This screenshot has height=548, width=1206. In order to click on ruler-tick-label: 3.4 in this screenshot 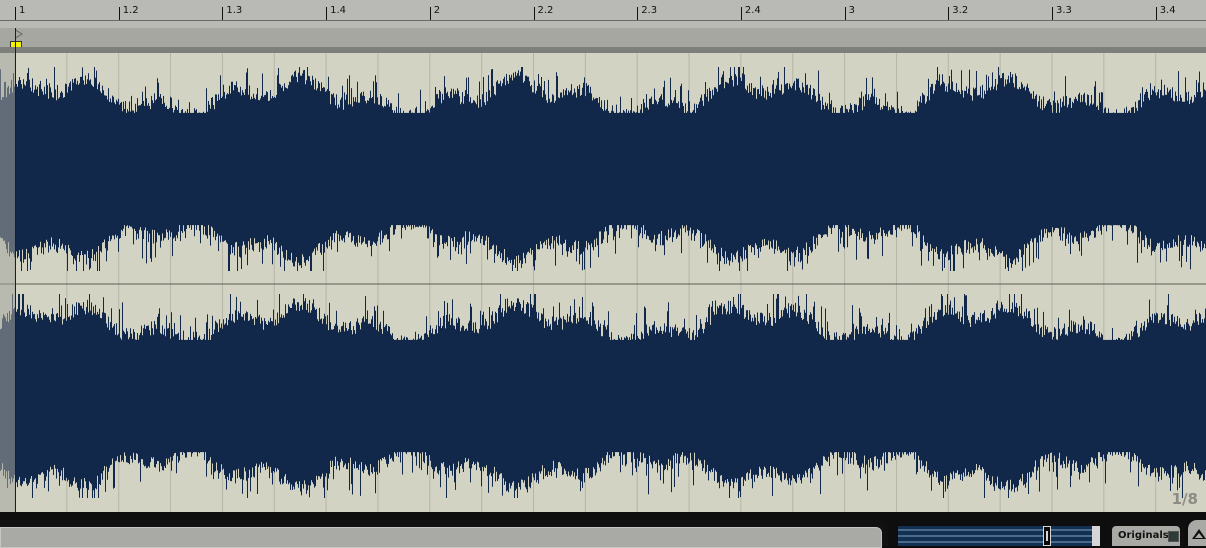, I will do `click(1167, 10)`.